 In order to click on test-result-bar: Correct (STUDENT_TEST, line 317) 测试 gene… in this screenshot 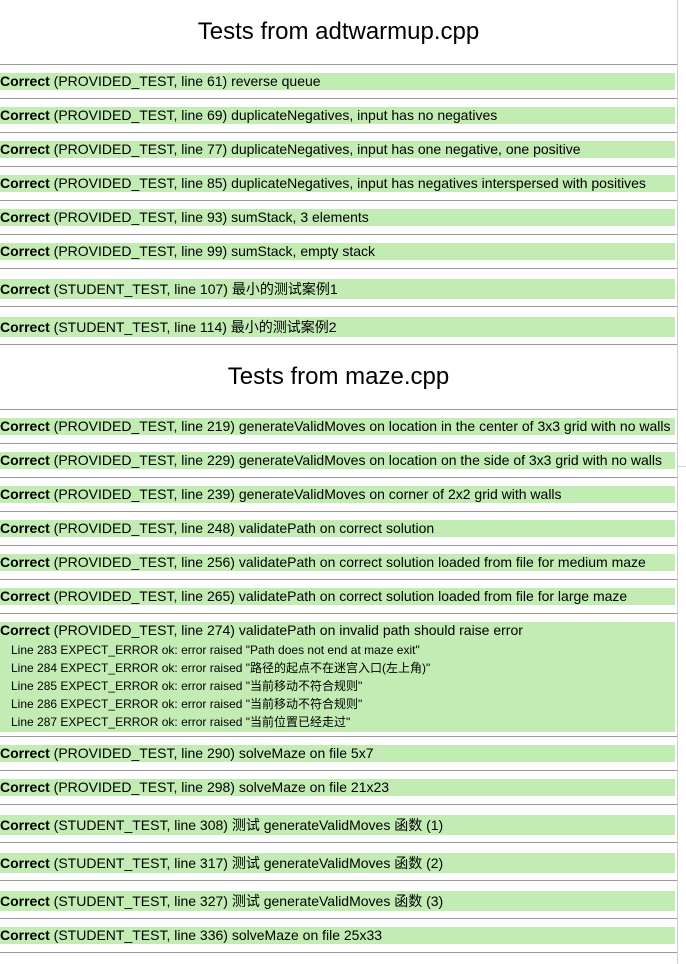, I will do `click(337, 863)`.